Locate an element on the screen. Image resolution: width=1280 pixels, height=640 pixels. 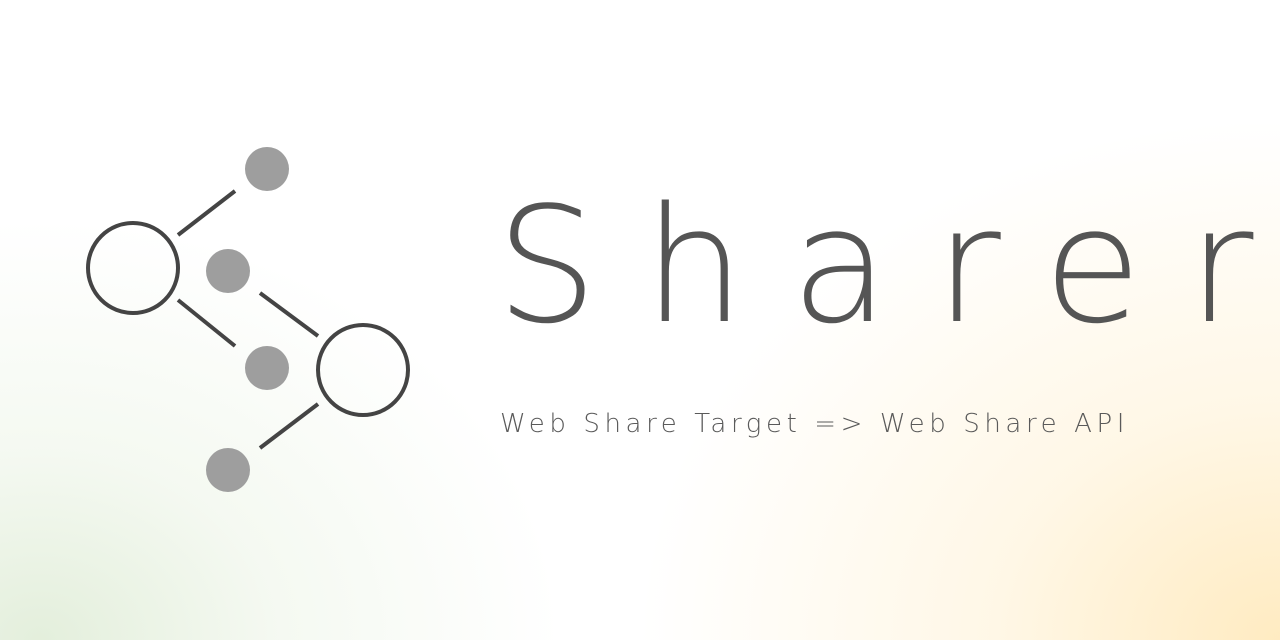
app-subtitle: Web Share Target => Web Share API is located at coordinates (815, 424).